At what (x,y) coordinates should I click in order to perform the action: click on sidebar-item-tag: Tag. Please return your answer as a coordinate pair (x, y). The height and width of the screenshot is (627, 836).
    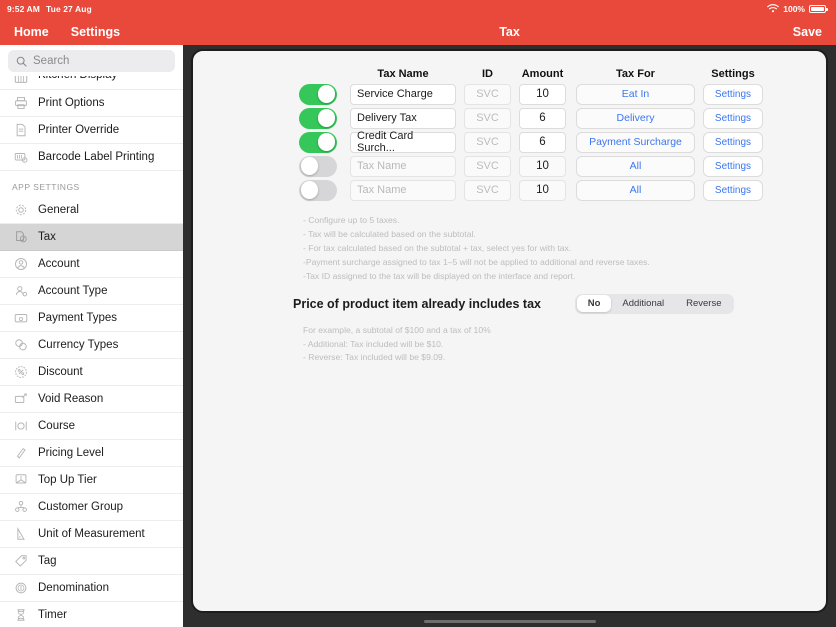
    Looking at the image, I should click on (91, 561).